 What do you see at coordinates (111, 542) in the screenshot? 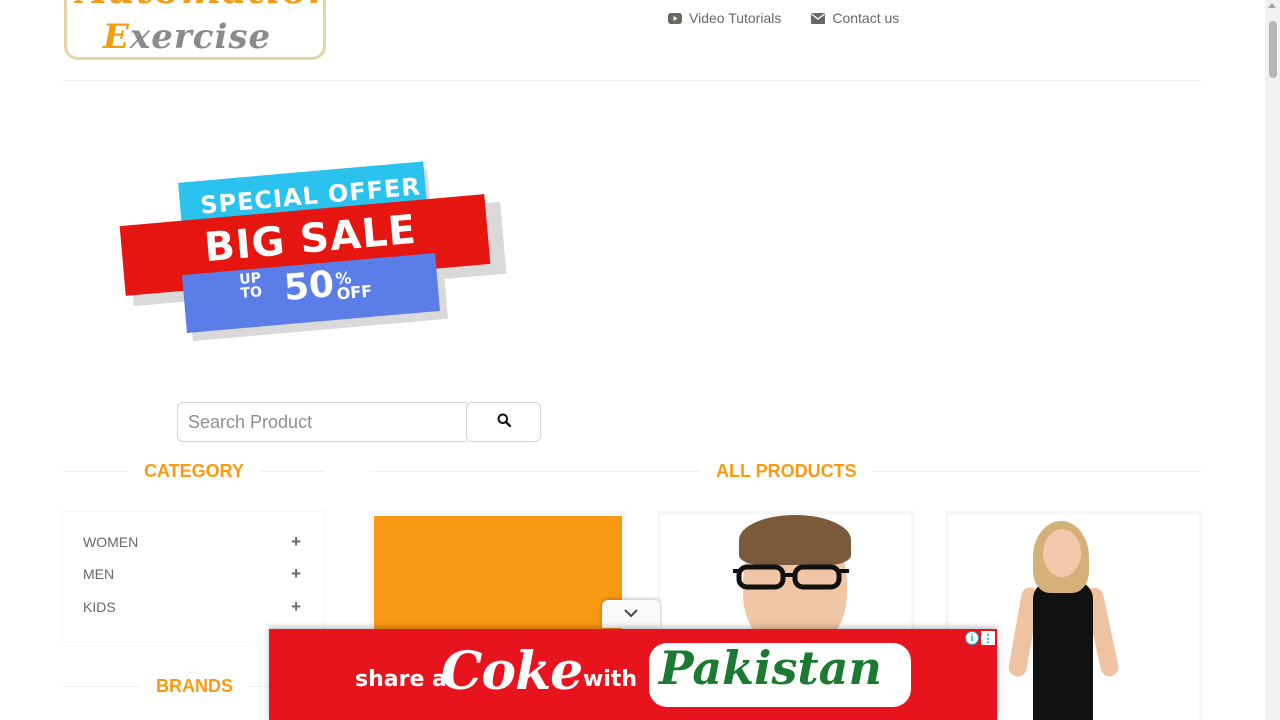
I see `category-item-label: WOMEN` at bounding box center [111, 542].